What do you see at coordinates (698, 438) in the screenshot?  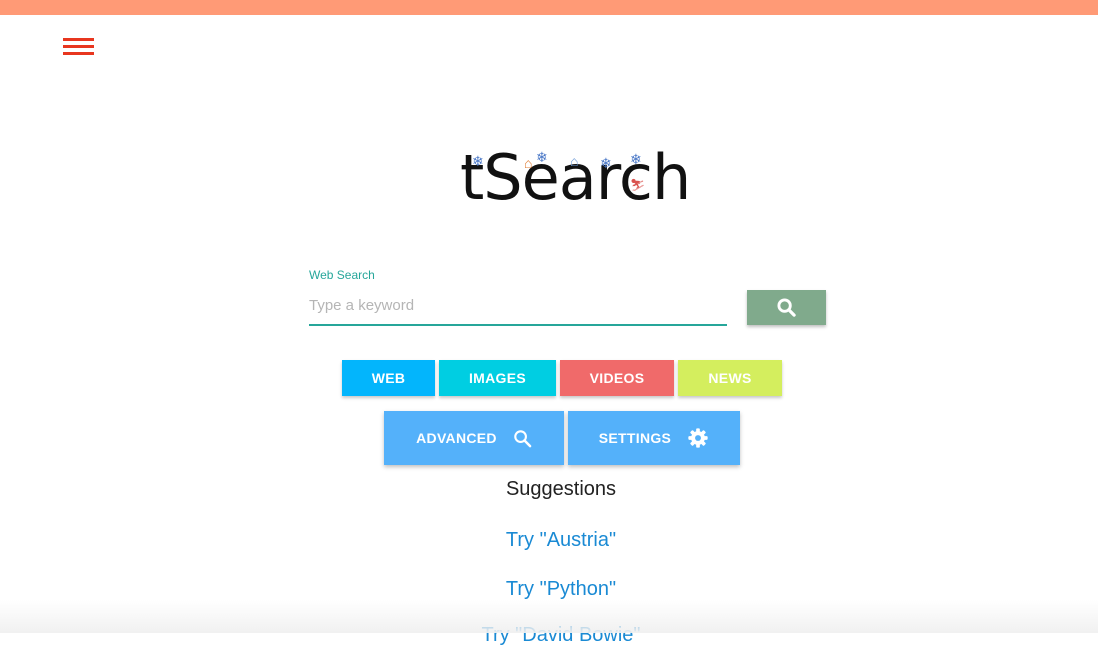 I see `gear-icon` at bounding box center [698, 438].